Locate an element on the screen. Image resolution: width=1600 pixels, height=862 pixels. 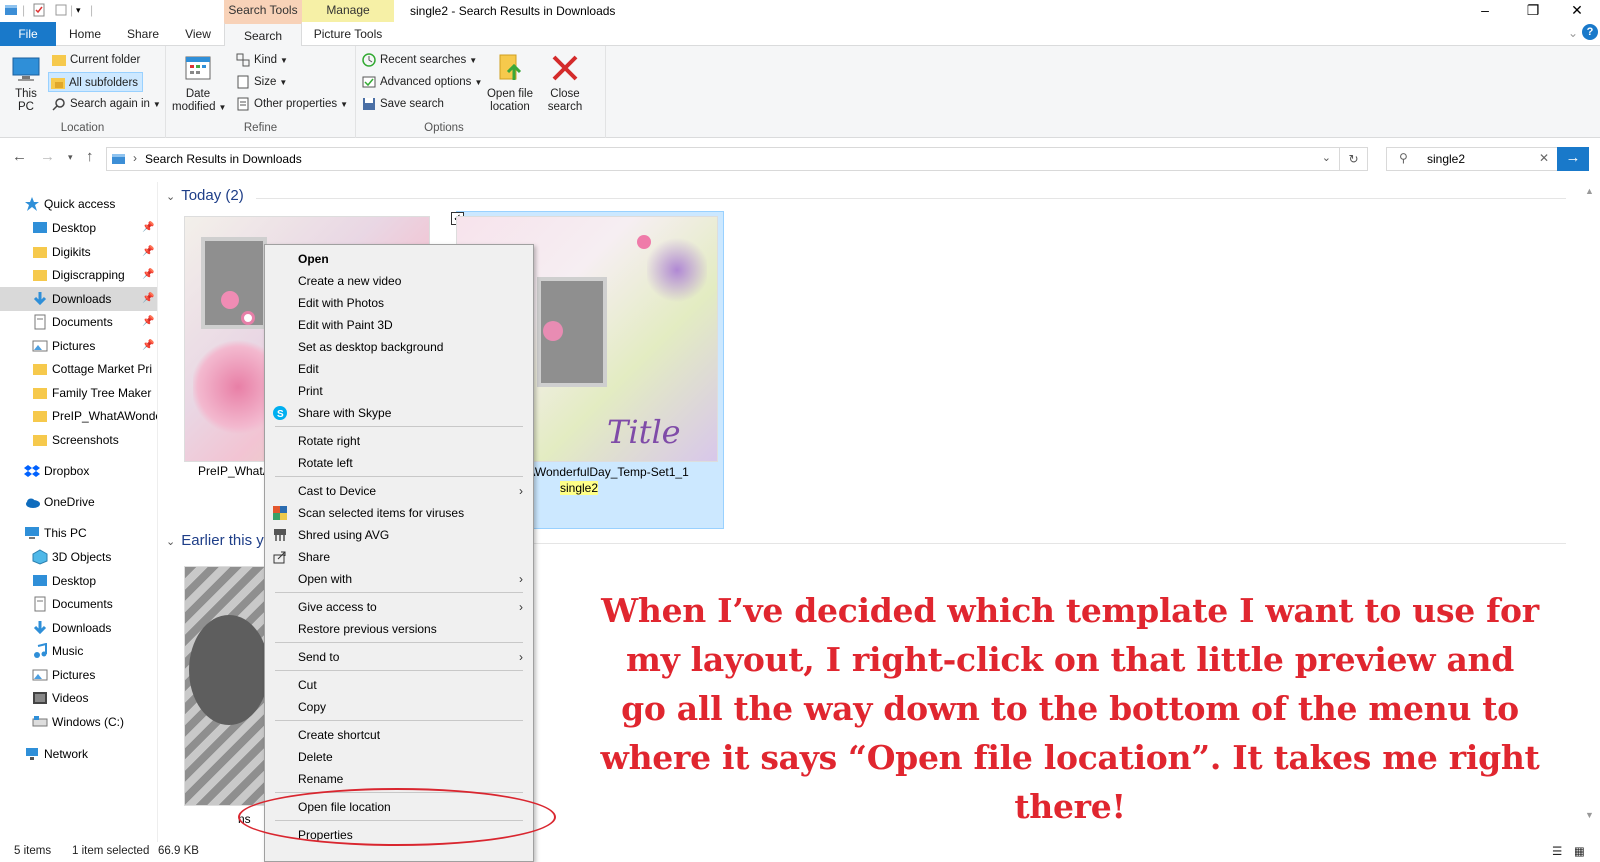
this-pc-button: This PC is located at coordinates (26, 83).